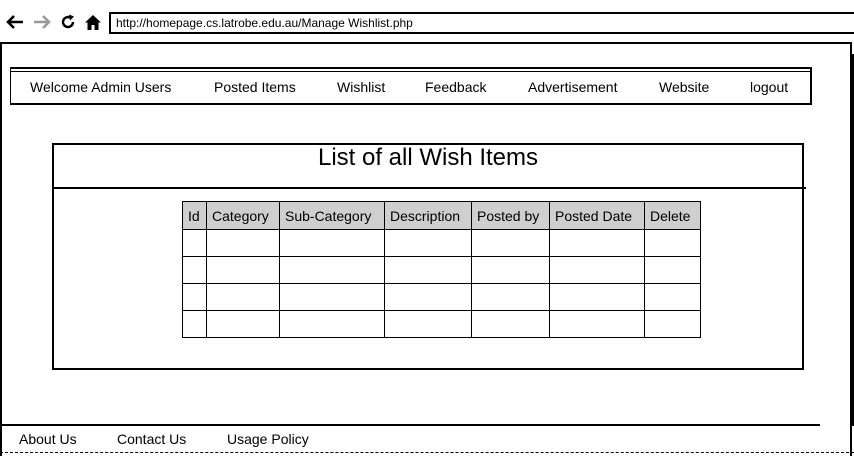  What do you see at coordinates (427, 453) in the screenshot?
I see `footer-bottom-edge` at bounding box center [427, 453].